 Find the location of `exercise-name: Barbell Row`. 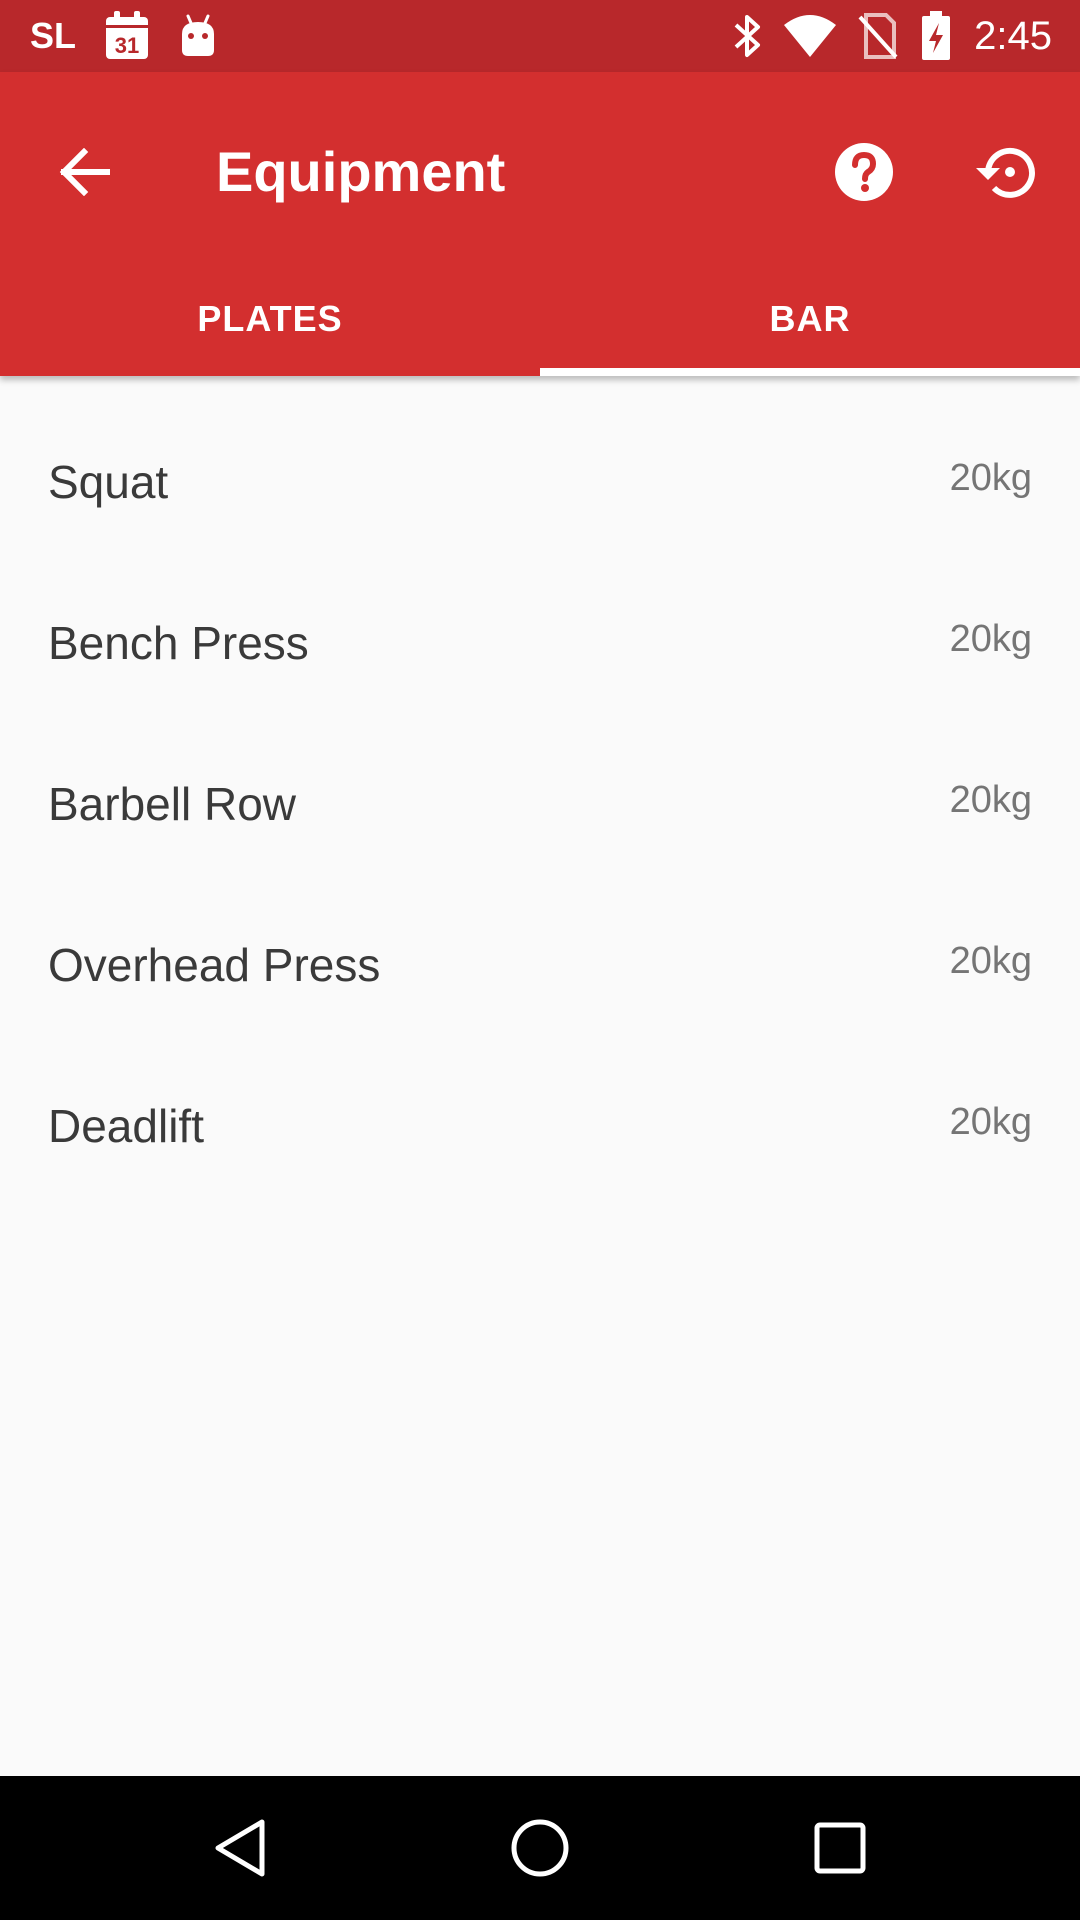

exercise-name: Barbell Row is located at coordinates (172, 804).